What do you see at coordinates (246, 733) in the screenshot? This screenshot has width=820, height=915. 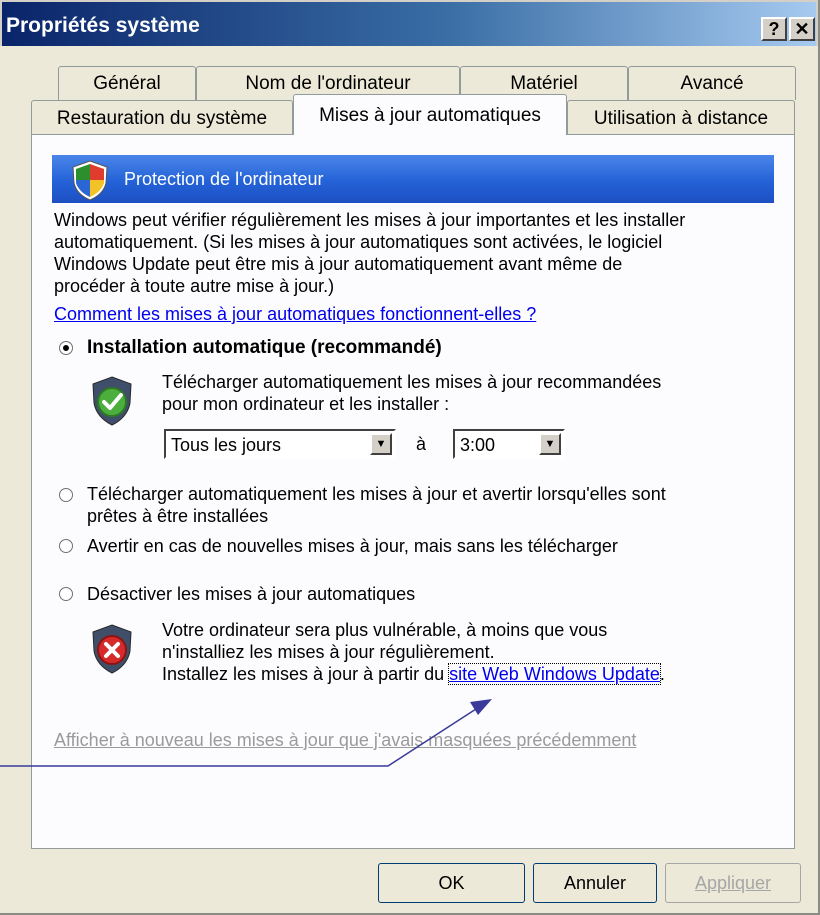 I see `annotation-arrow` at bounding box center [246, 733].